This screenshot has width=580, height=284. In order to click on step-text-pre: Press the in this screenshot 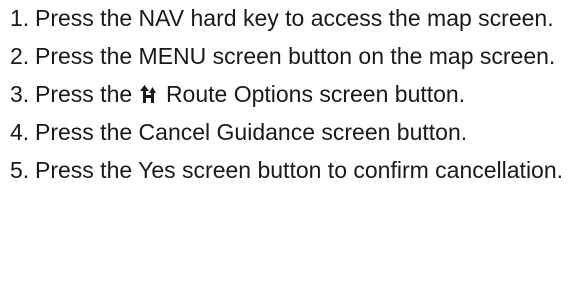, I will do `click(84, 94)`.